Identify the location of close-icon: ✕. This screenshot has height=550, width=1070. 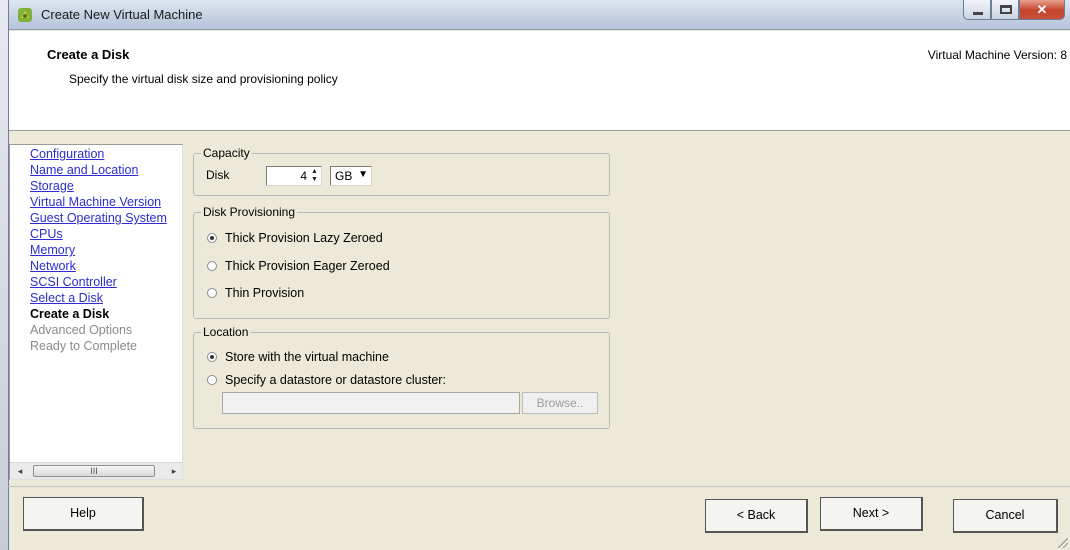
(1042, 9).